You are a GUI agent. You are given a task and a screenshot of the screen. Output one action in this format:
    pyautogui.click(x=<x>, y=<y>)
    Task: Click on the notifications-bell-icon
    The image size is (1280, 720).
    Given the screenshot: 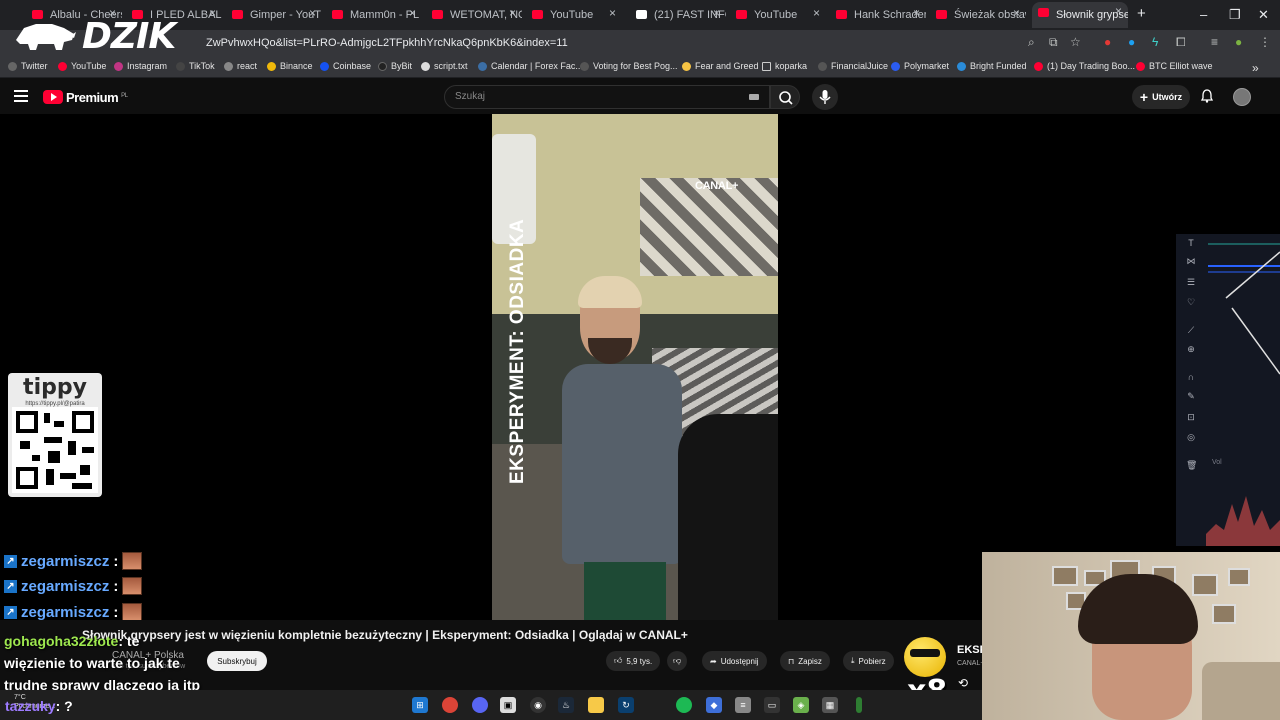 What is the action you would take?
    pyautogui.click(x=1207, y=96)
    